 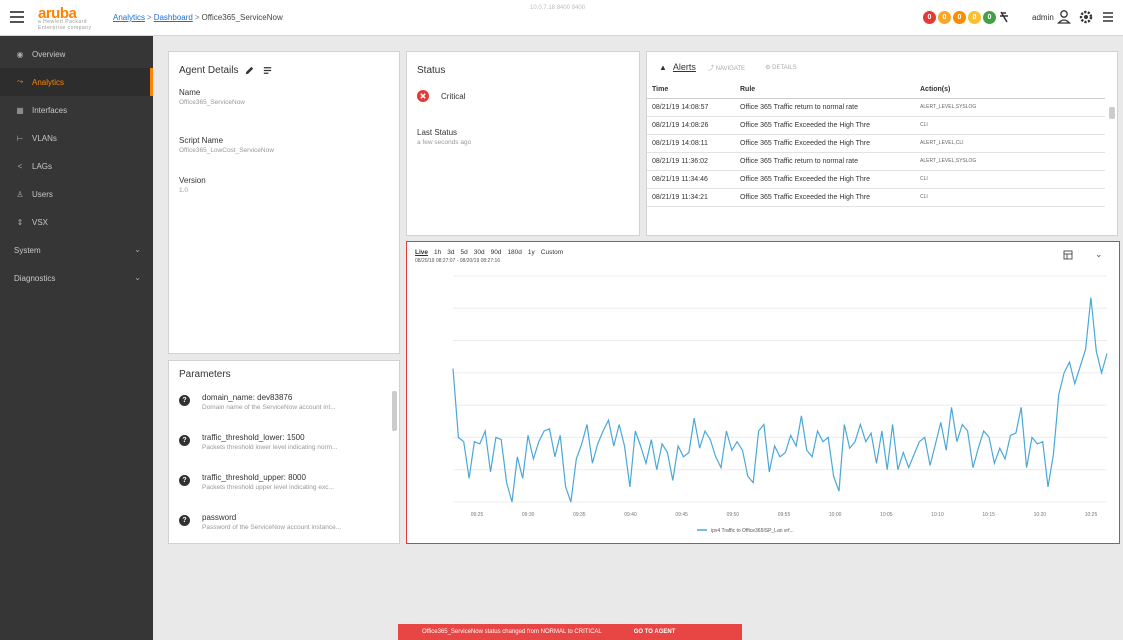 What do you see at coordinates (76, 278) in the screenshot?
I see `sidebar-item-diagnostics: Diagnostics ⌄` at bounding box center [76, 278].